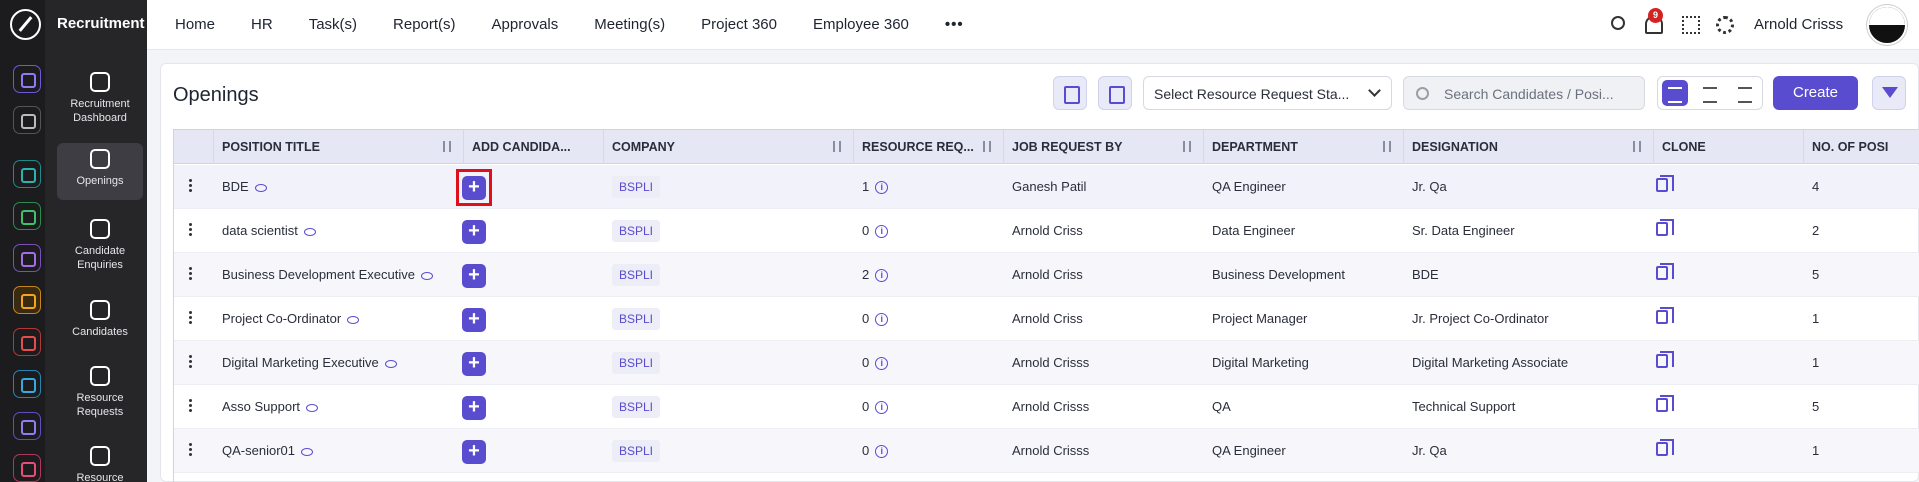 The image size is (1919, 482). What do you see at coordinates (261, 406) in the screenshot?
I see `position-title: Asso Support` at bounding box center [261, 406].